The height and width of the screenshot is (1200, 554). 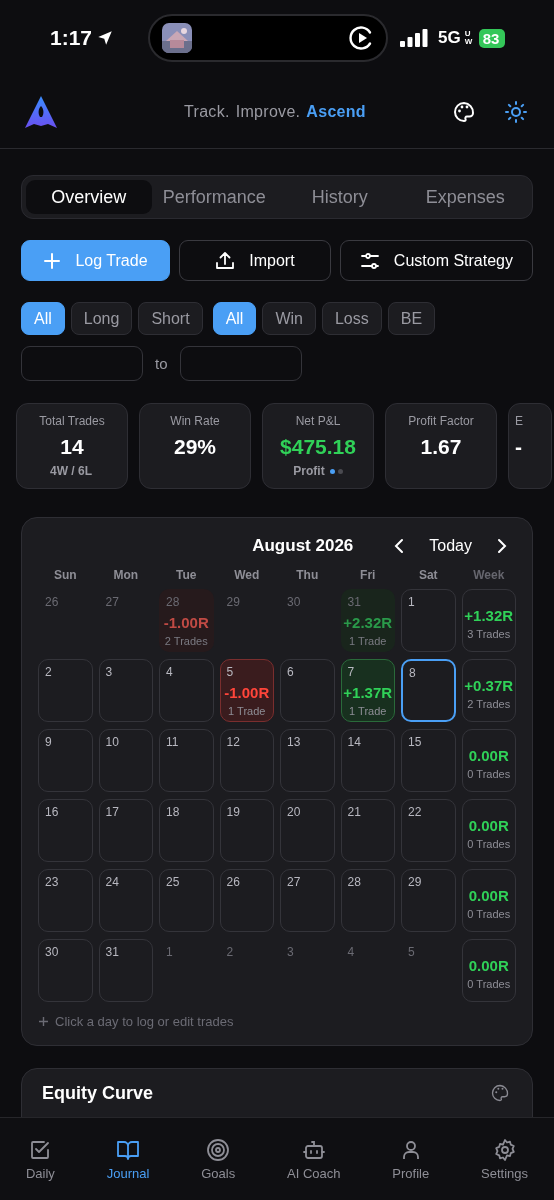 What do you see at coordinates (246, 760) in the screenshot?
I see `day-cell: 12` at bounding box center [246, 760].